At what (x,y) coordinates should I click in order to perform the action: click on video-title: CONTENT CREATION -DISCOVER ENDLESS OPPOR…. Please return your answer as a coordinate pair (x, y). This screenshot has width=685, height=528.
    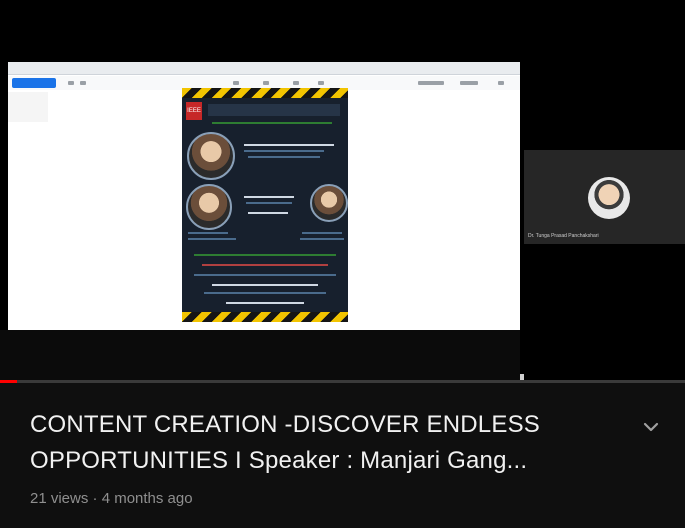
    Looking at the image, I should click on (325, 443).